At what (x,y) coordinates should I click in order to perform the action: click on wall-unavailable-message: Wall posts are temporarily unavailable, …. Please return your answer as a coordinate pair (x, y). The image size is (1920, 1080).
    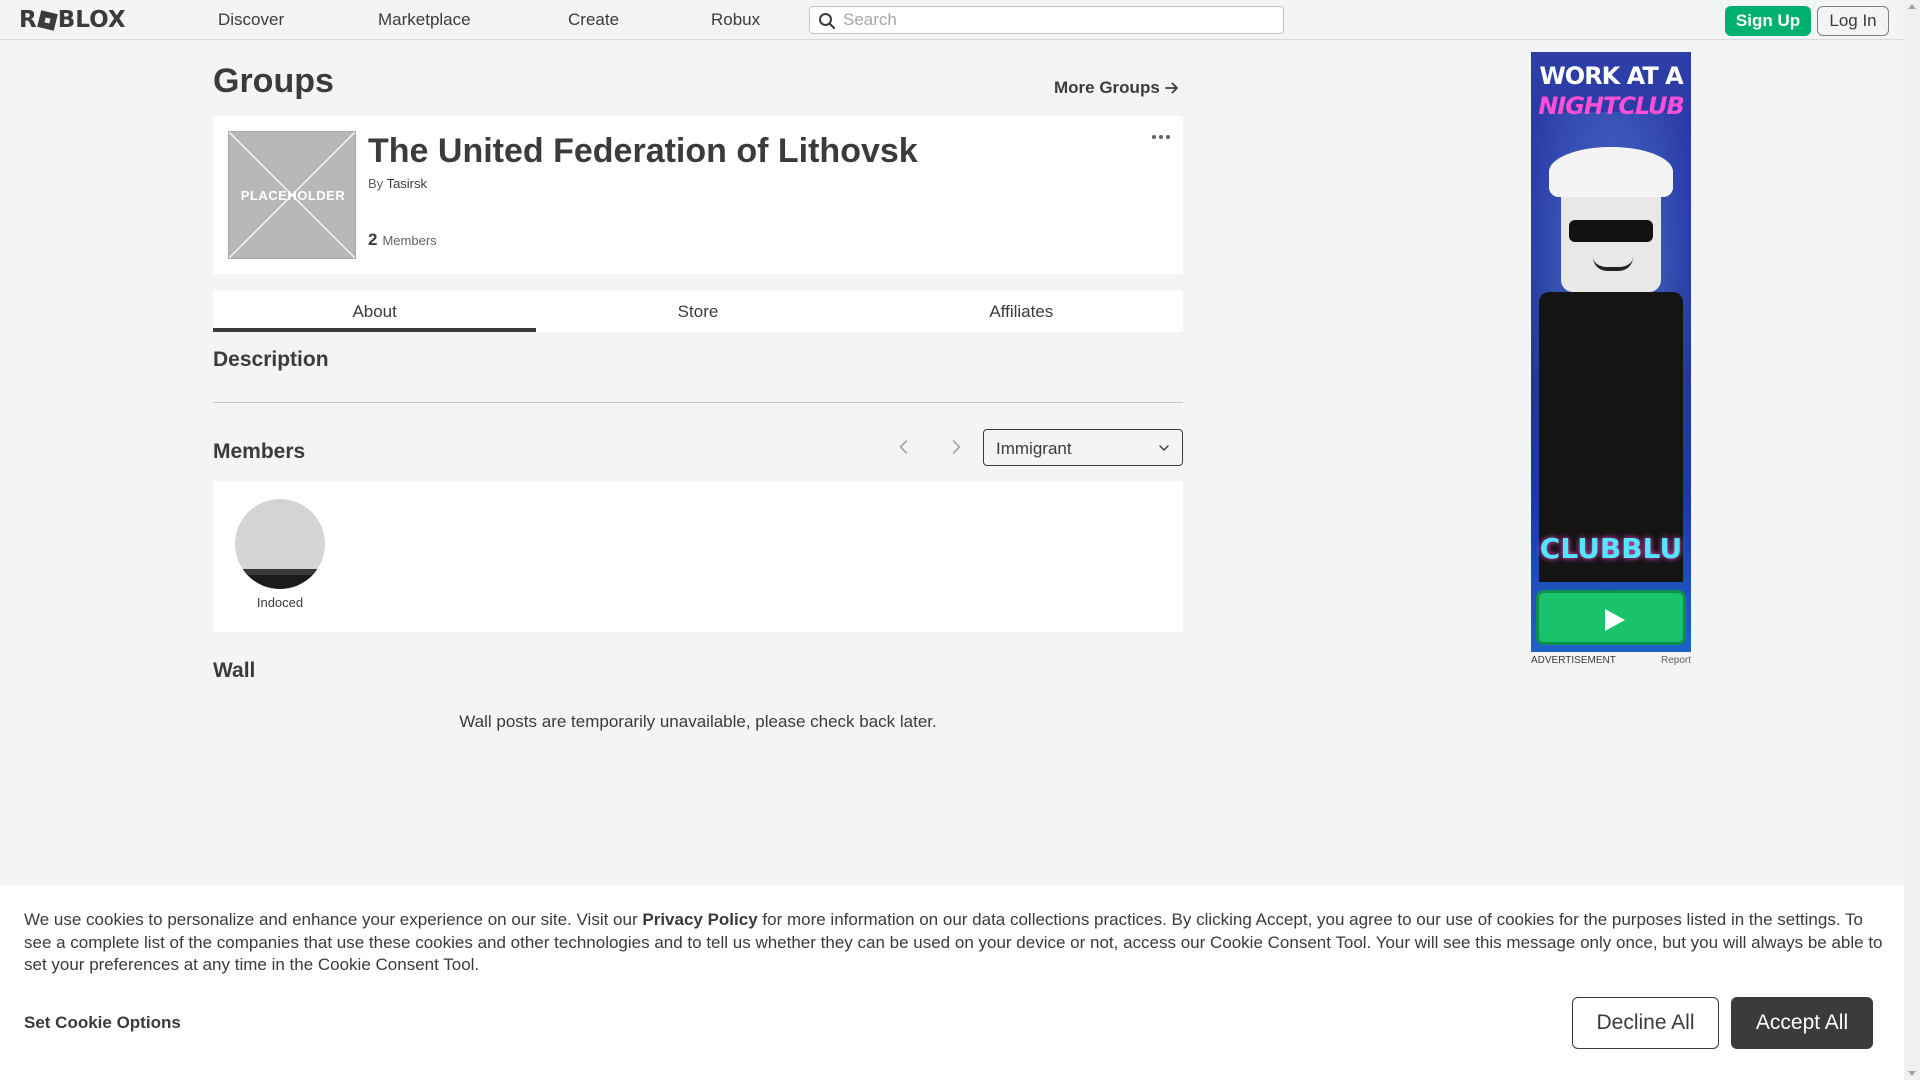
    Looking at the image, I should click on (698, 721).